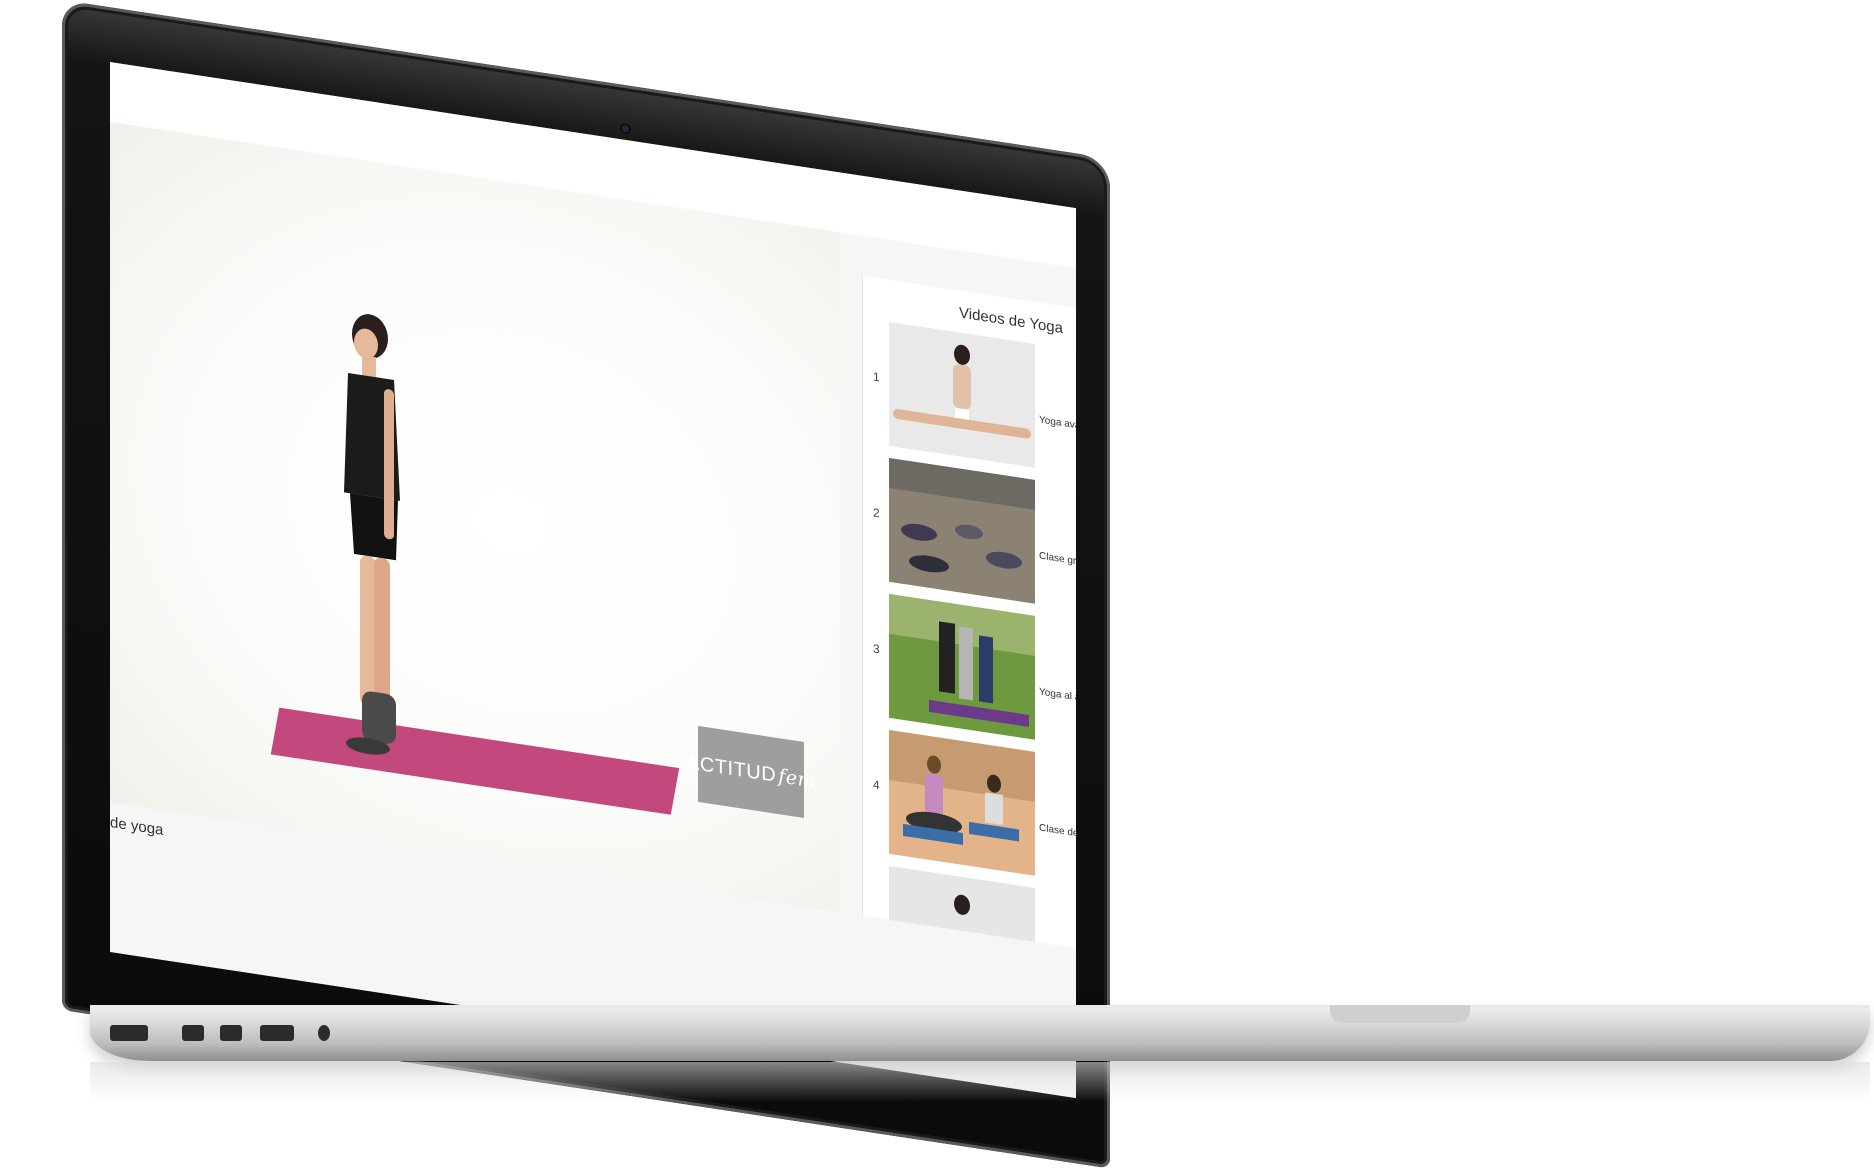  Describe the element at coordinates (876, 649) in the screenshot. I see `item-number: 3` at that location.